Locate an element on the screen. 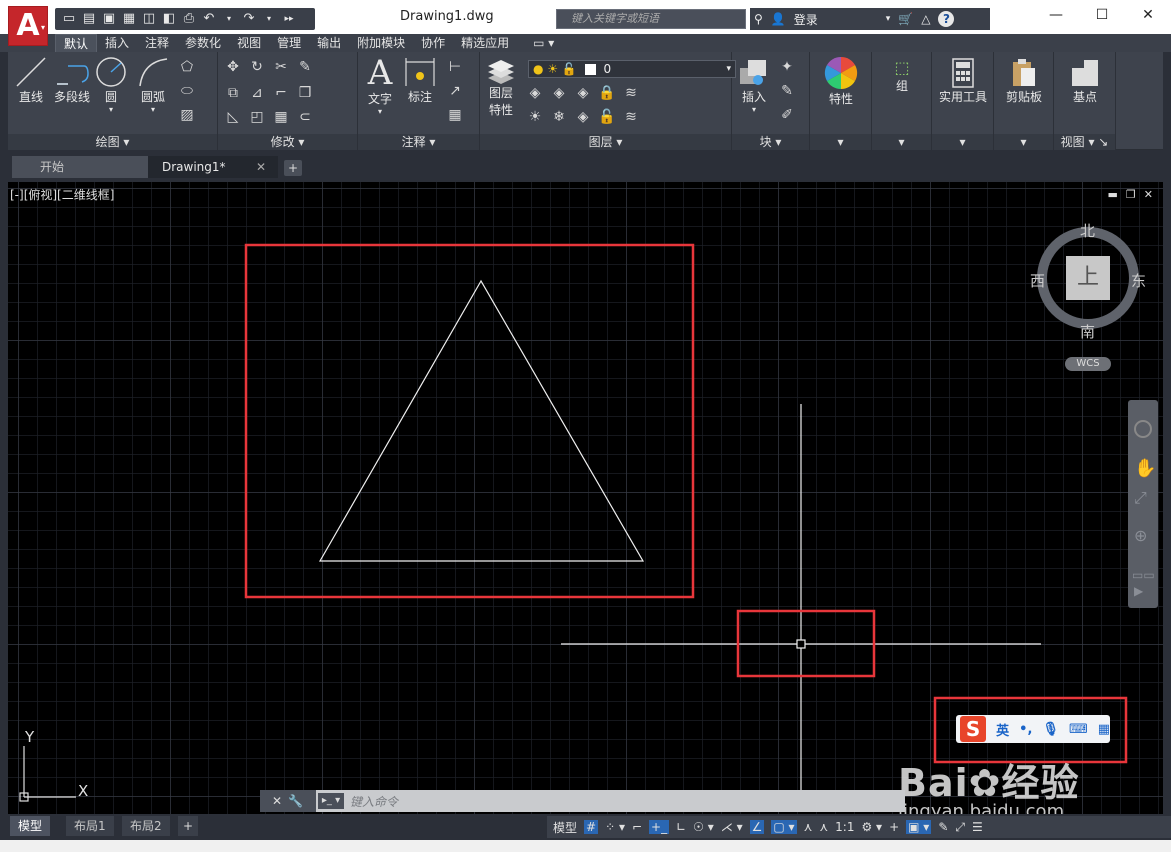 The image size is (1171, 852). redo-dropdown-icon: ▾ is located at coordinates (269, 19).